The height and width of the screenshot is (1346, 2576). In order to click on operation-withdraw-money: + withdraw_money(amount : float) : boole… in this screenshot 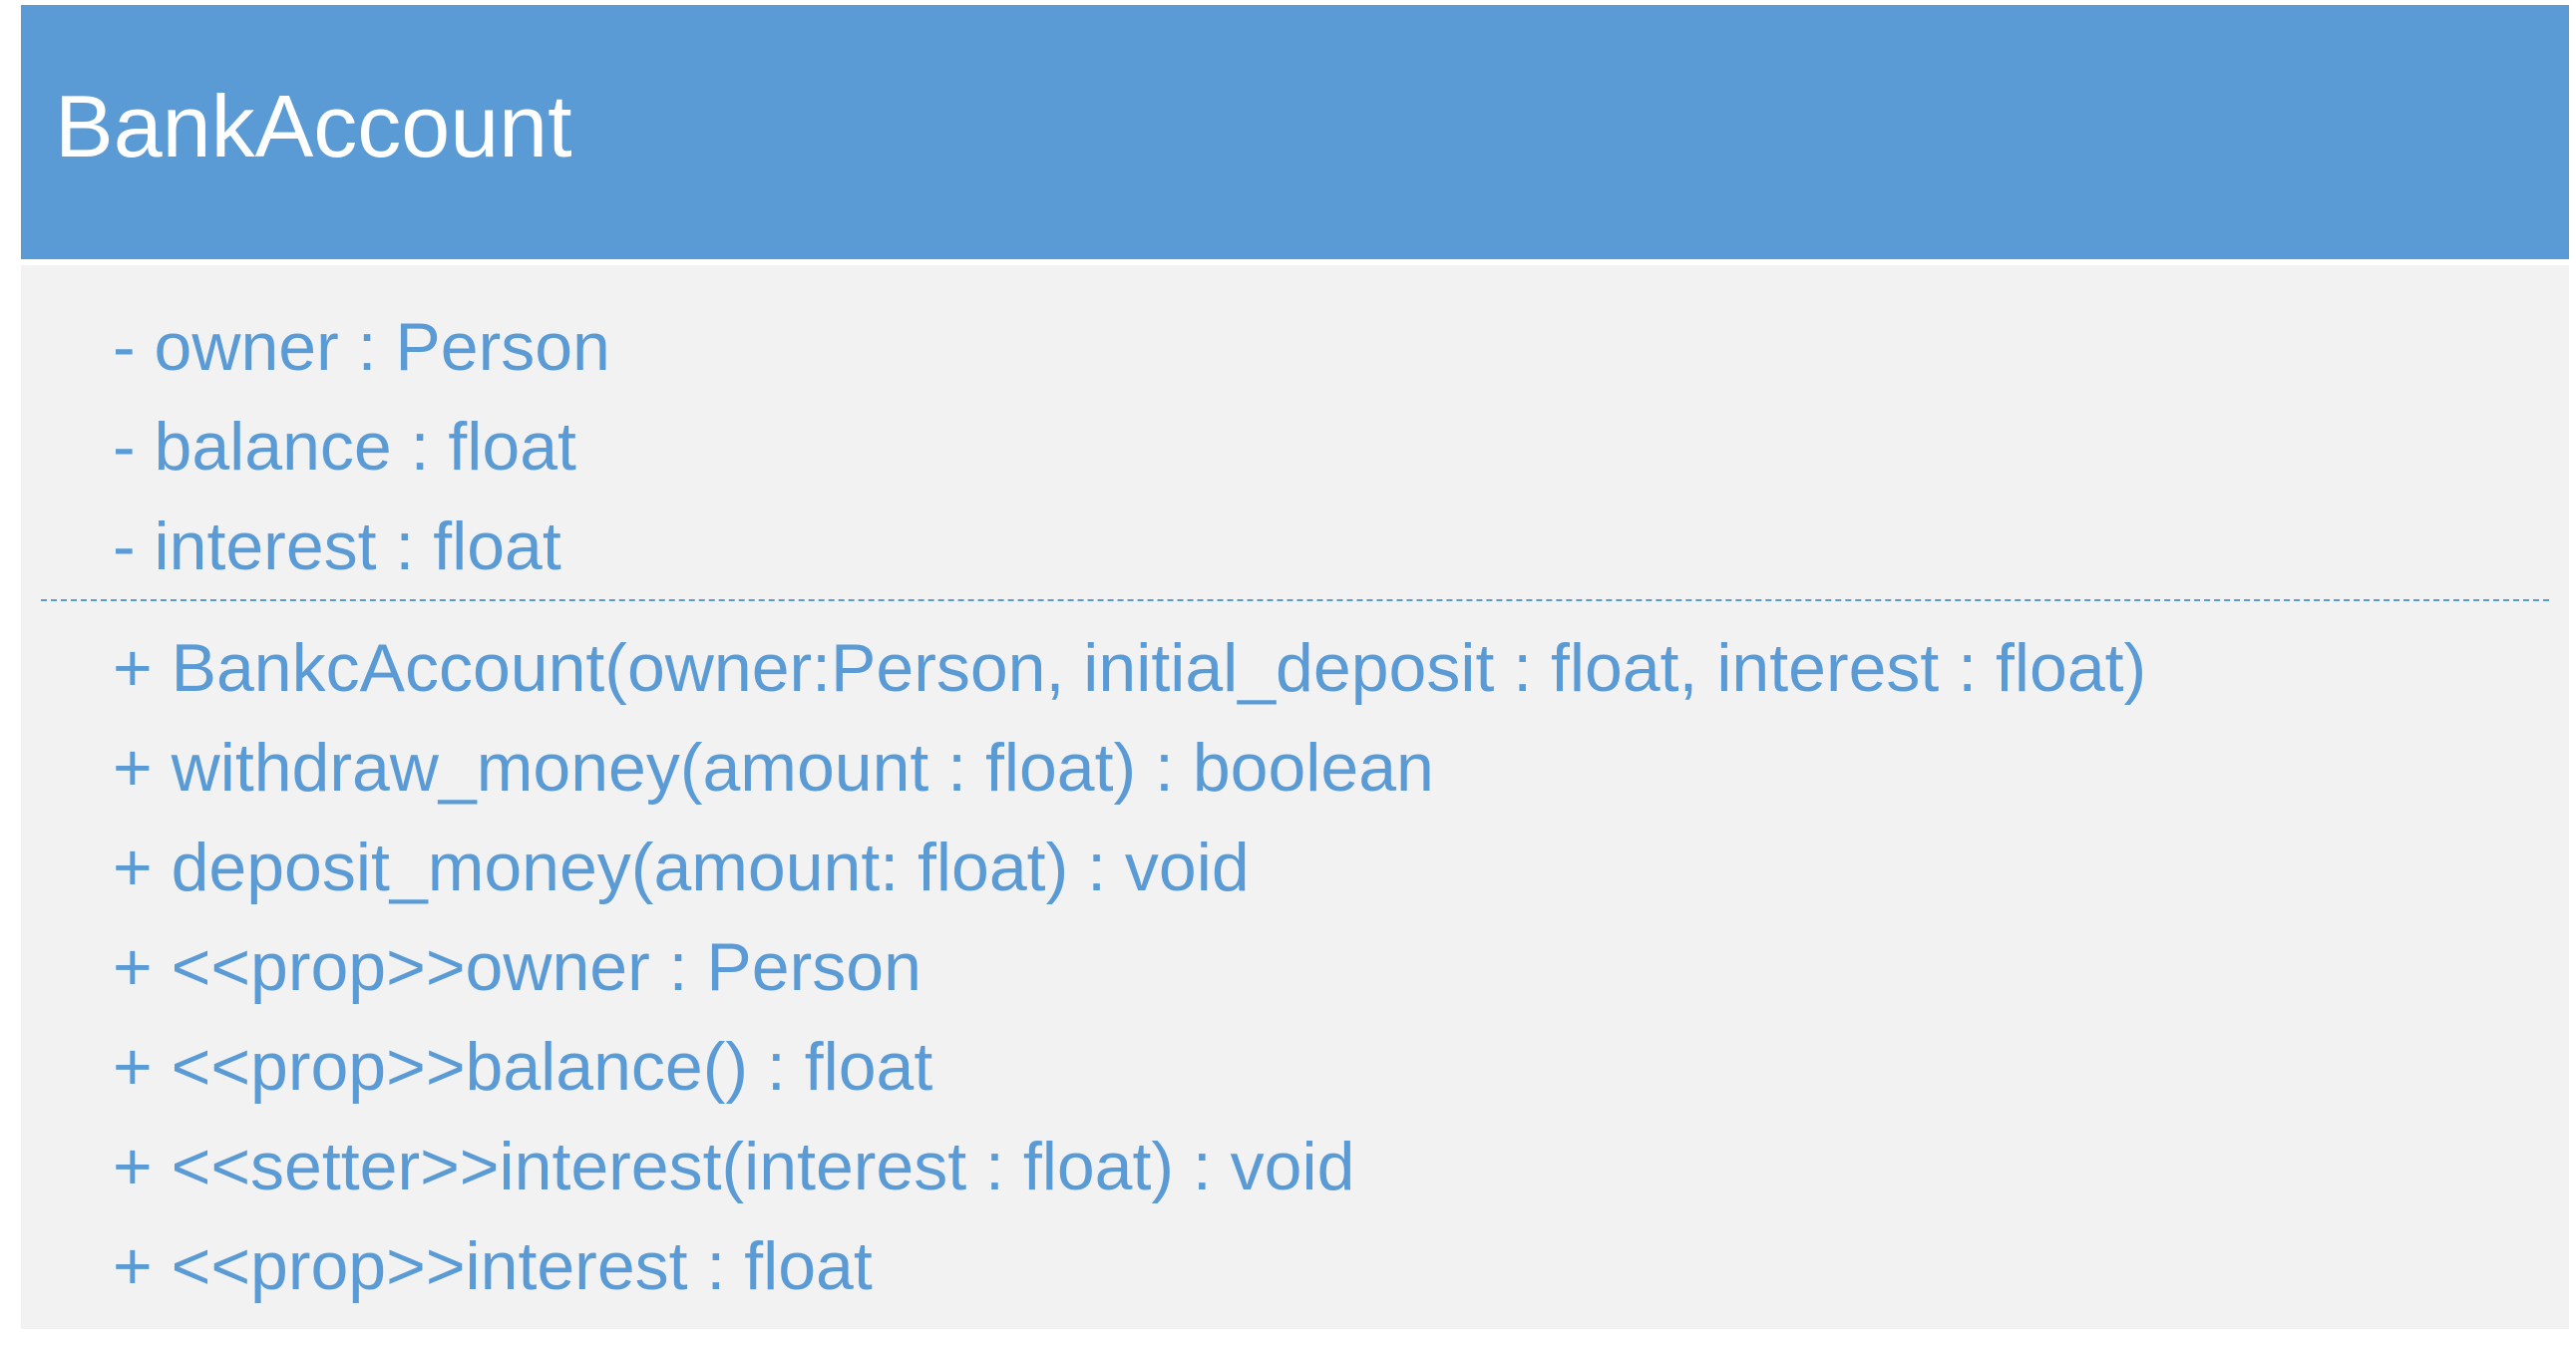, I will do `click(774, 768)`.